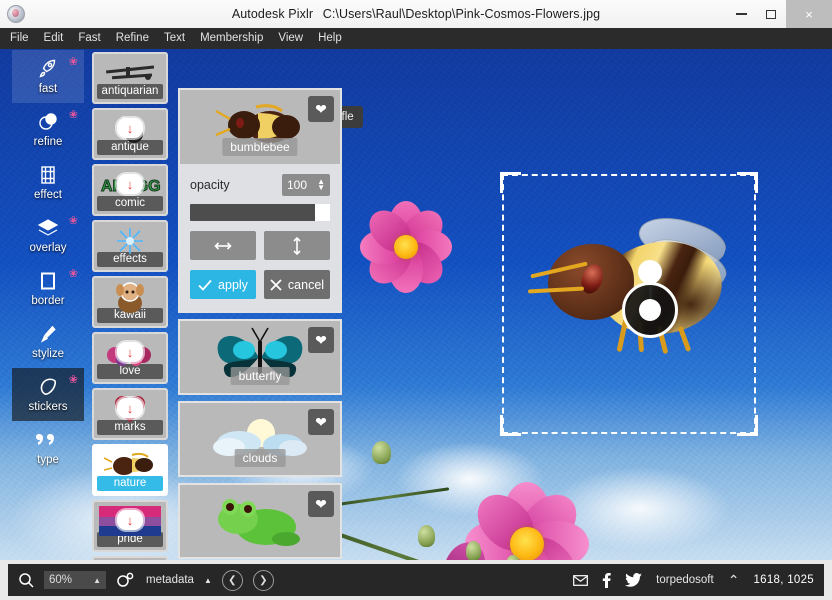 This screenshot has height=600, width=832. What do you see at coordinates (260, 284) in the screenshot?
I see `action-button-row: apply cancel` at bounding box center [260, 284].